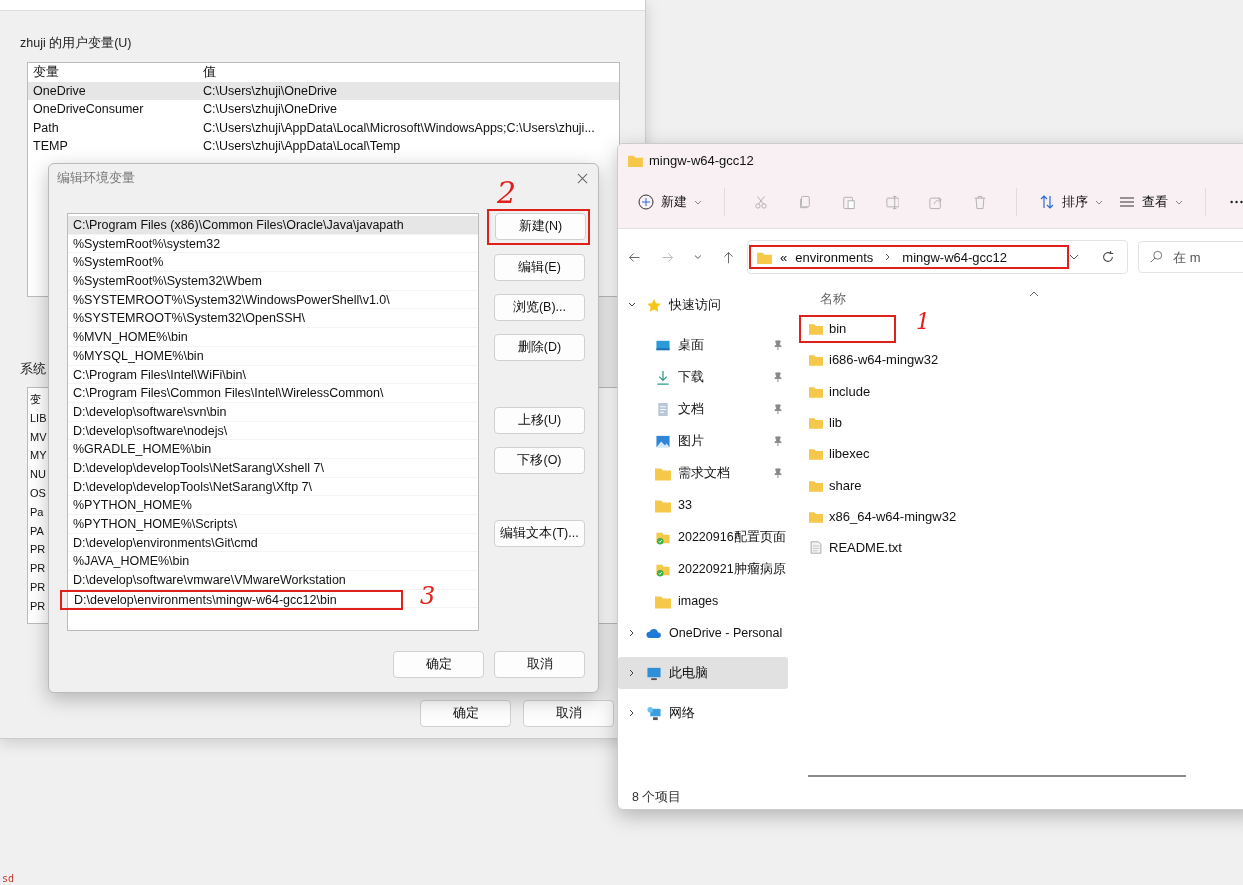 This screenshot has width=1243, height=885. Describe the element at coordinates (804, 202) in the screenshot. I see `copy-icon` at that location.